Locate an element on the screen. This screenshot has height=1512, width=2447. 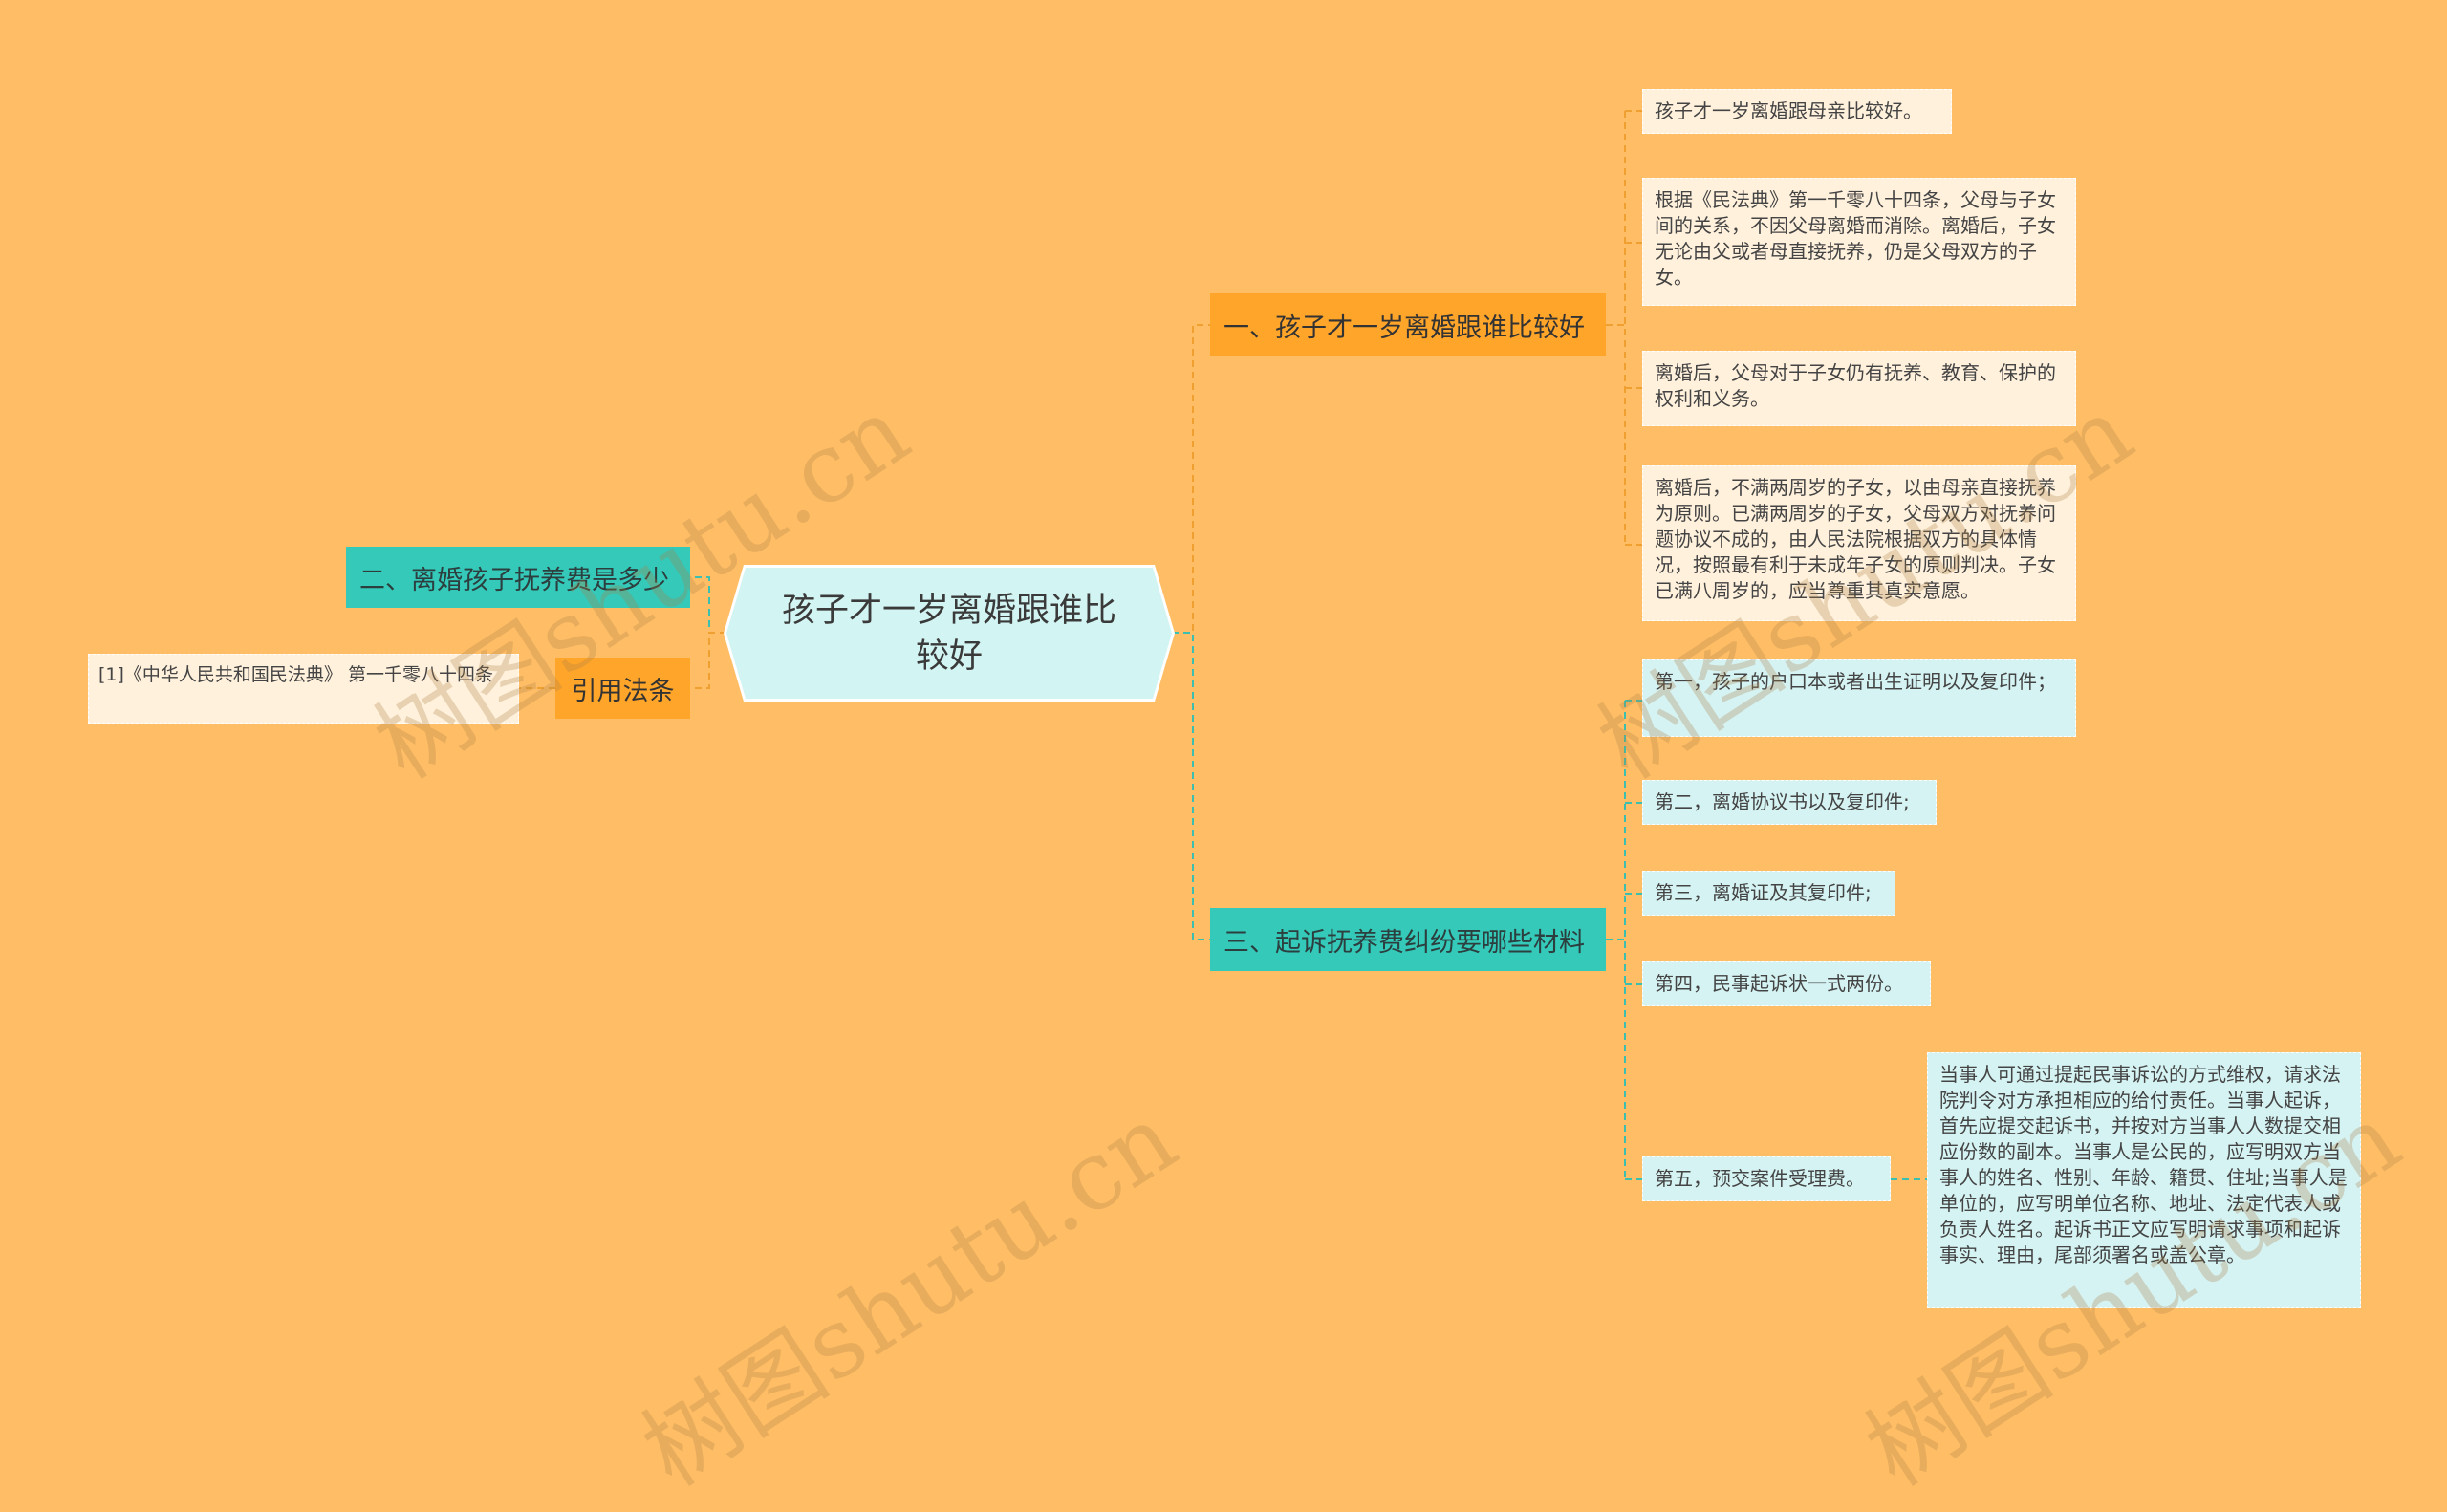
root-node: 孩子才一岁离婚跟谁比较好 is located at coordinates (949, 633).